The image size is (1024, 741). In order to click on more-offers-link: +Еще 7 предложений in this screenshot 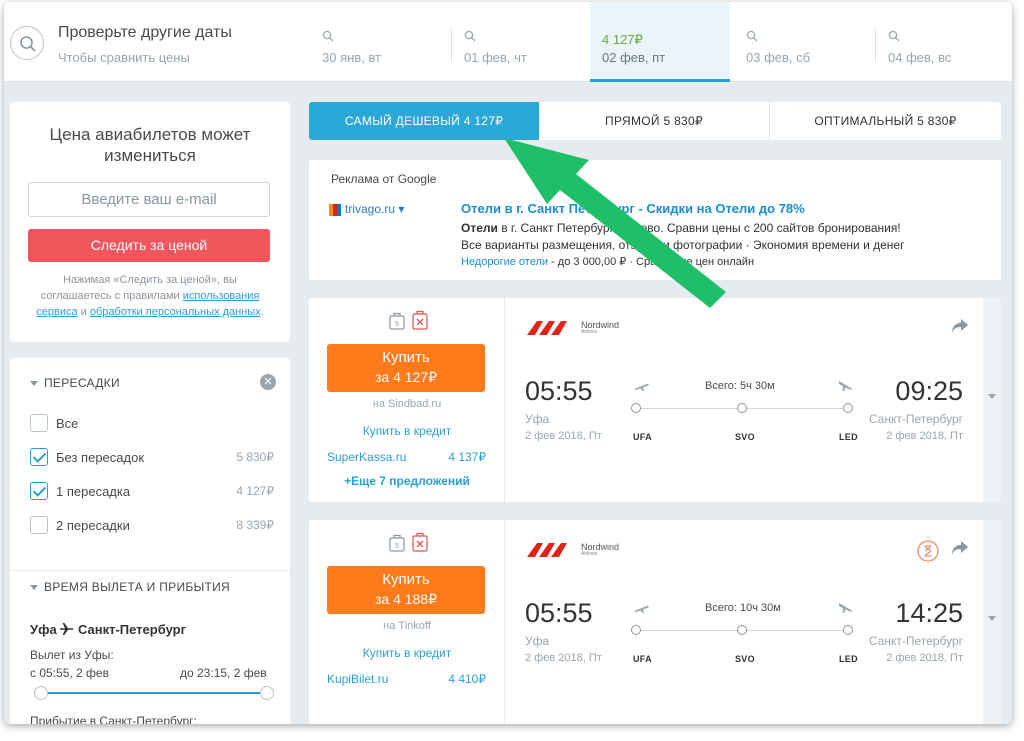, I will do `click(407, 481)`.